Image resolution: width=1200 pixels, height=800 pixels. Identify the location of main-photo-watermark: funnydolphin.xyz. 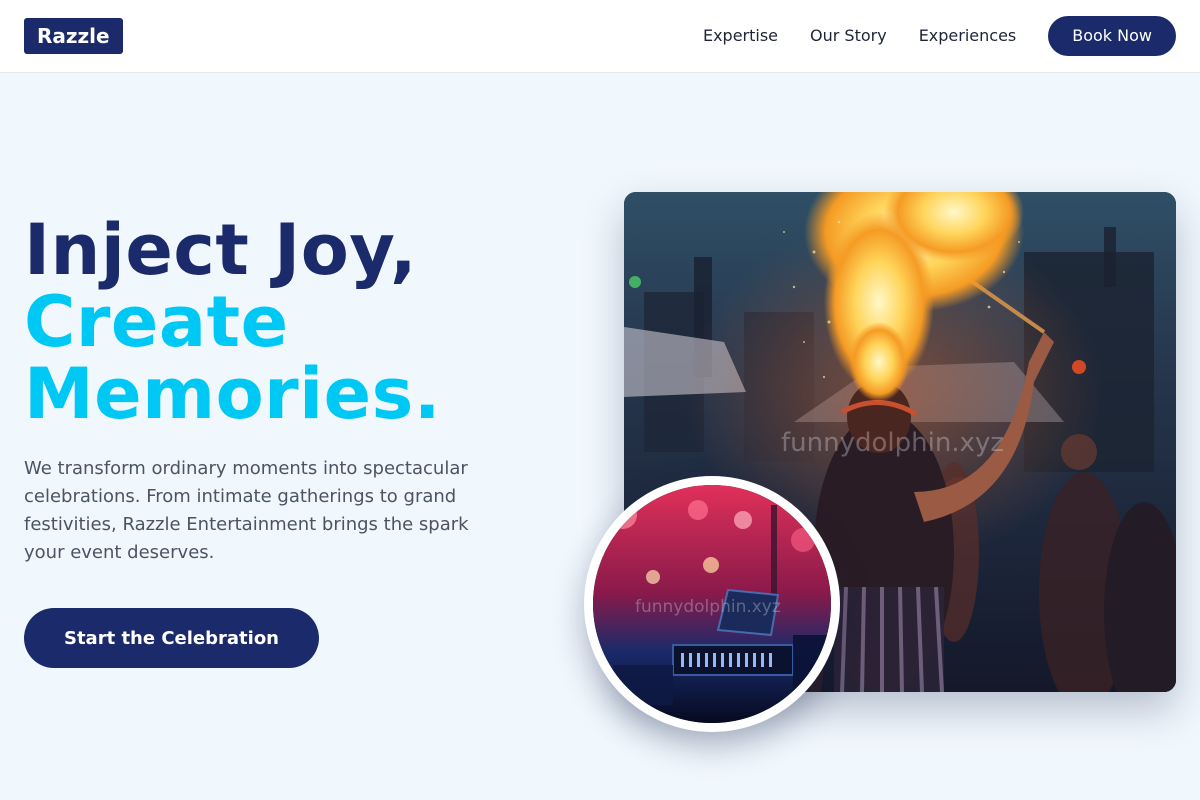
(892, 443).